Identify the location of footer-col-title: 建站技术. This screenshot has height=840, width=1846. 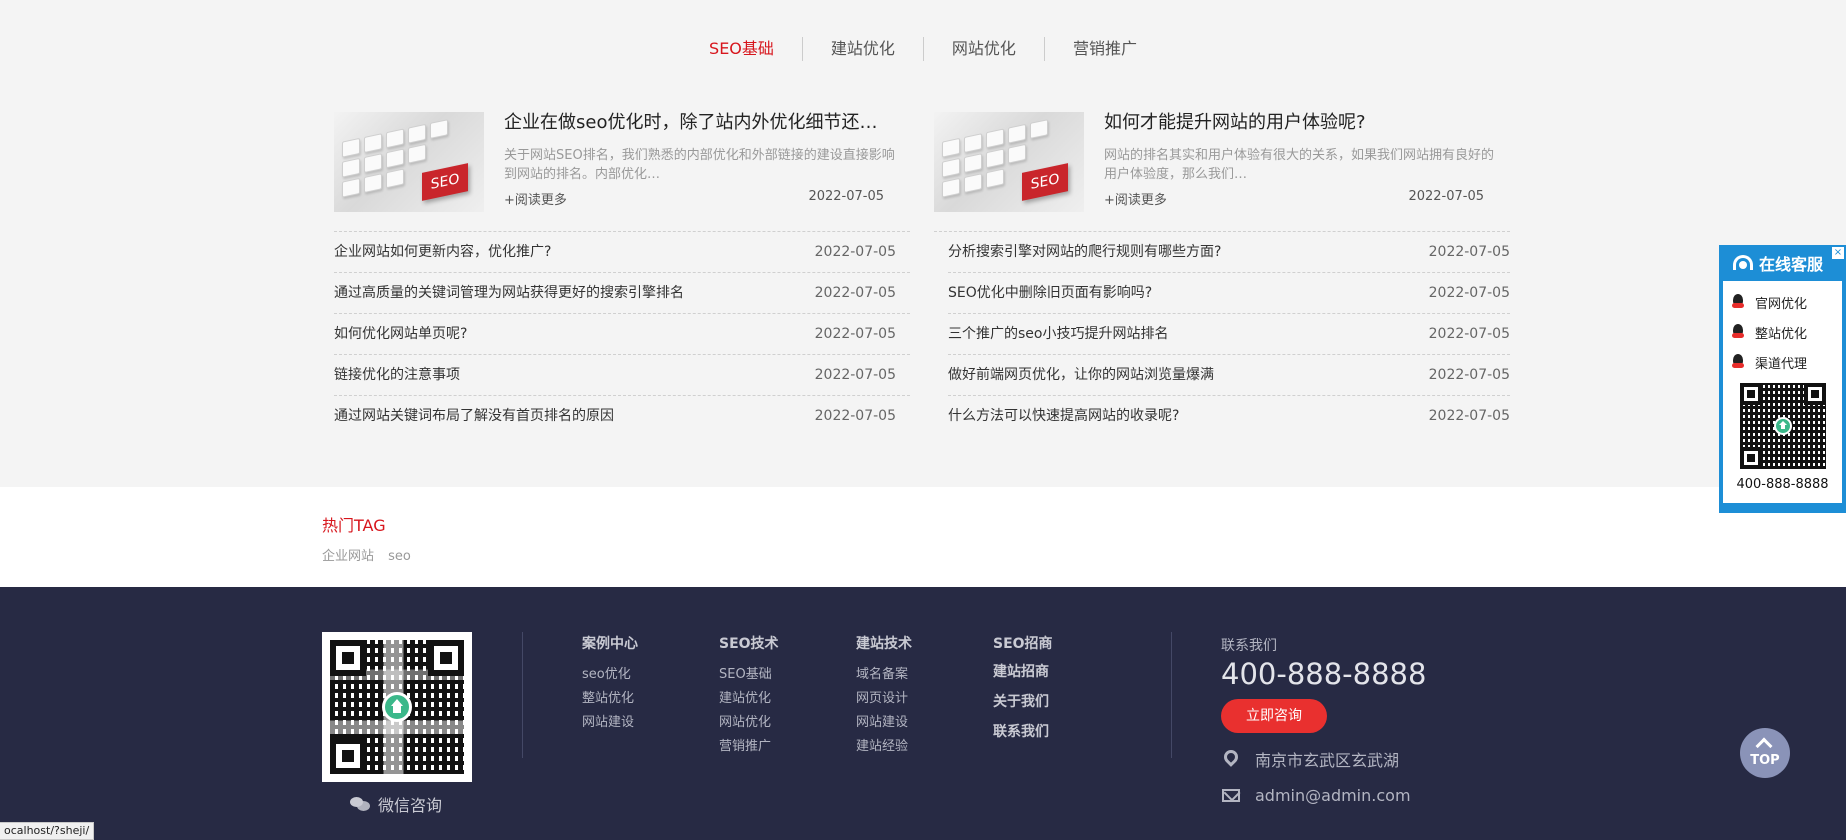
(884, 643).